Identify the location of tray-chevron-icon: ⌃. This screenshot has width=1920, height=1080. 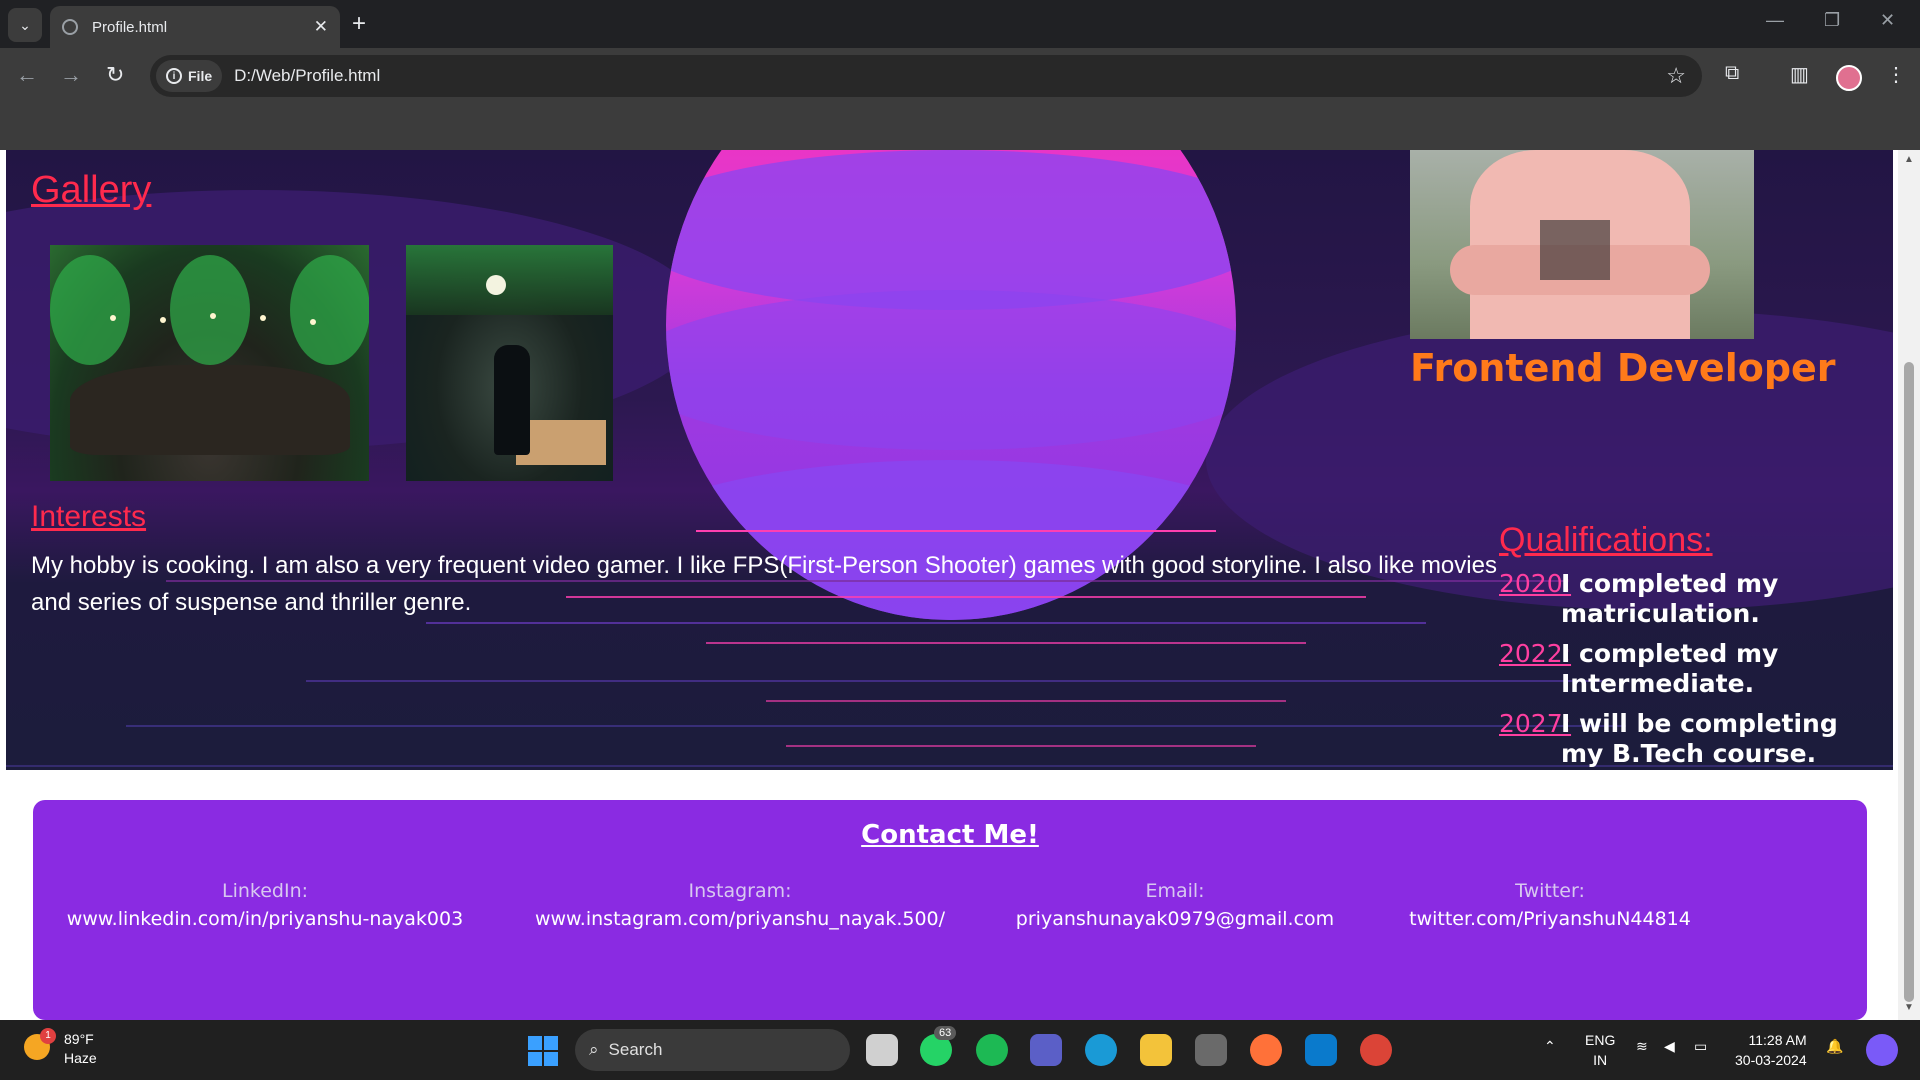
(1550, 1046).